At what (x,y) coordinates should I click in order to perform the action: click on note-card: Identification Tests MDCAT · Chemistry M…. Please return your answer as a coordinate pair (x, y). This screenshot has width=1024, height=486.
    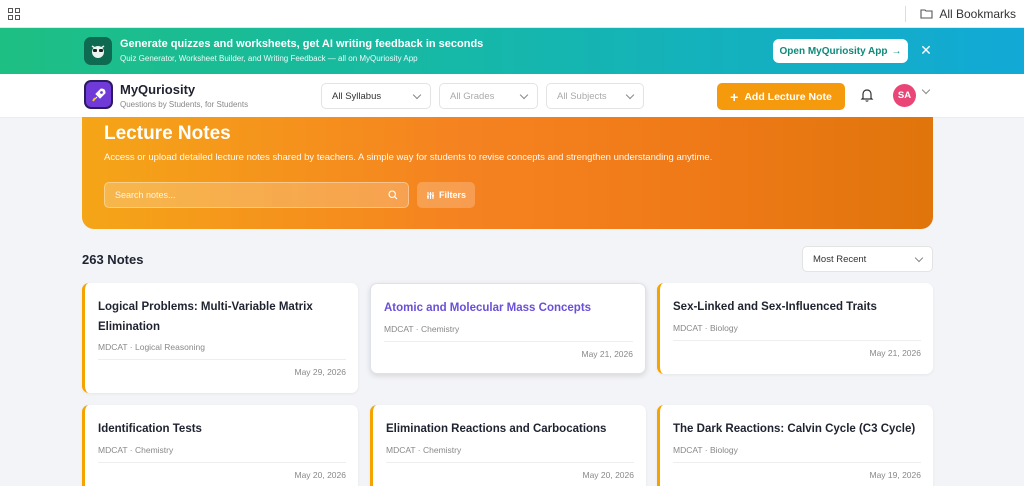
    Looking at the image, I should click on (220, 445).